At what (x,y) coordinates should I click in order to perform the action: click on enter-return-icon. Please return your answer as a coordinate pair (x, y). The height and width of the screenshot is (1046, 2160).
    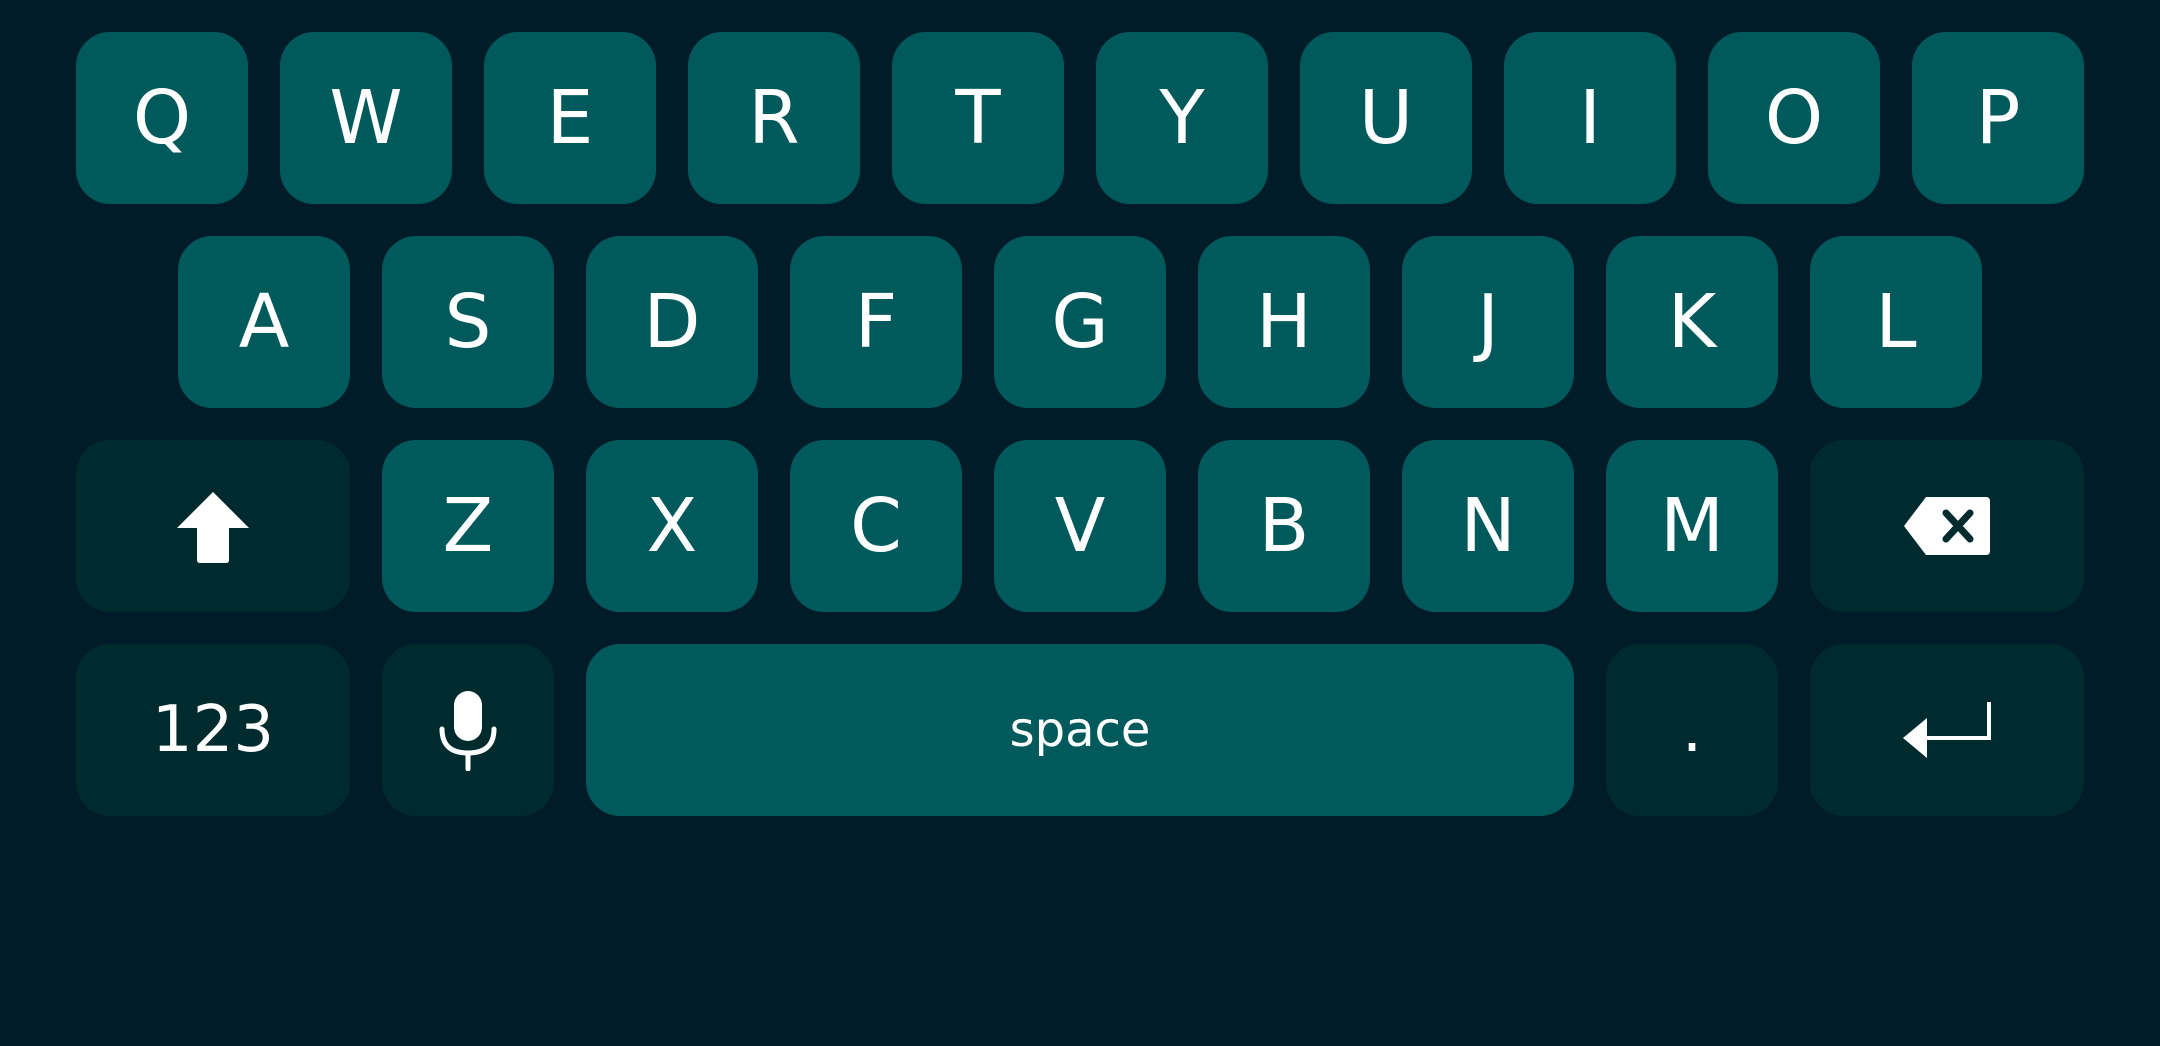
    Looking at the image, I should click on (1947, 730).